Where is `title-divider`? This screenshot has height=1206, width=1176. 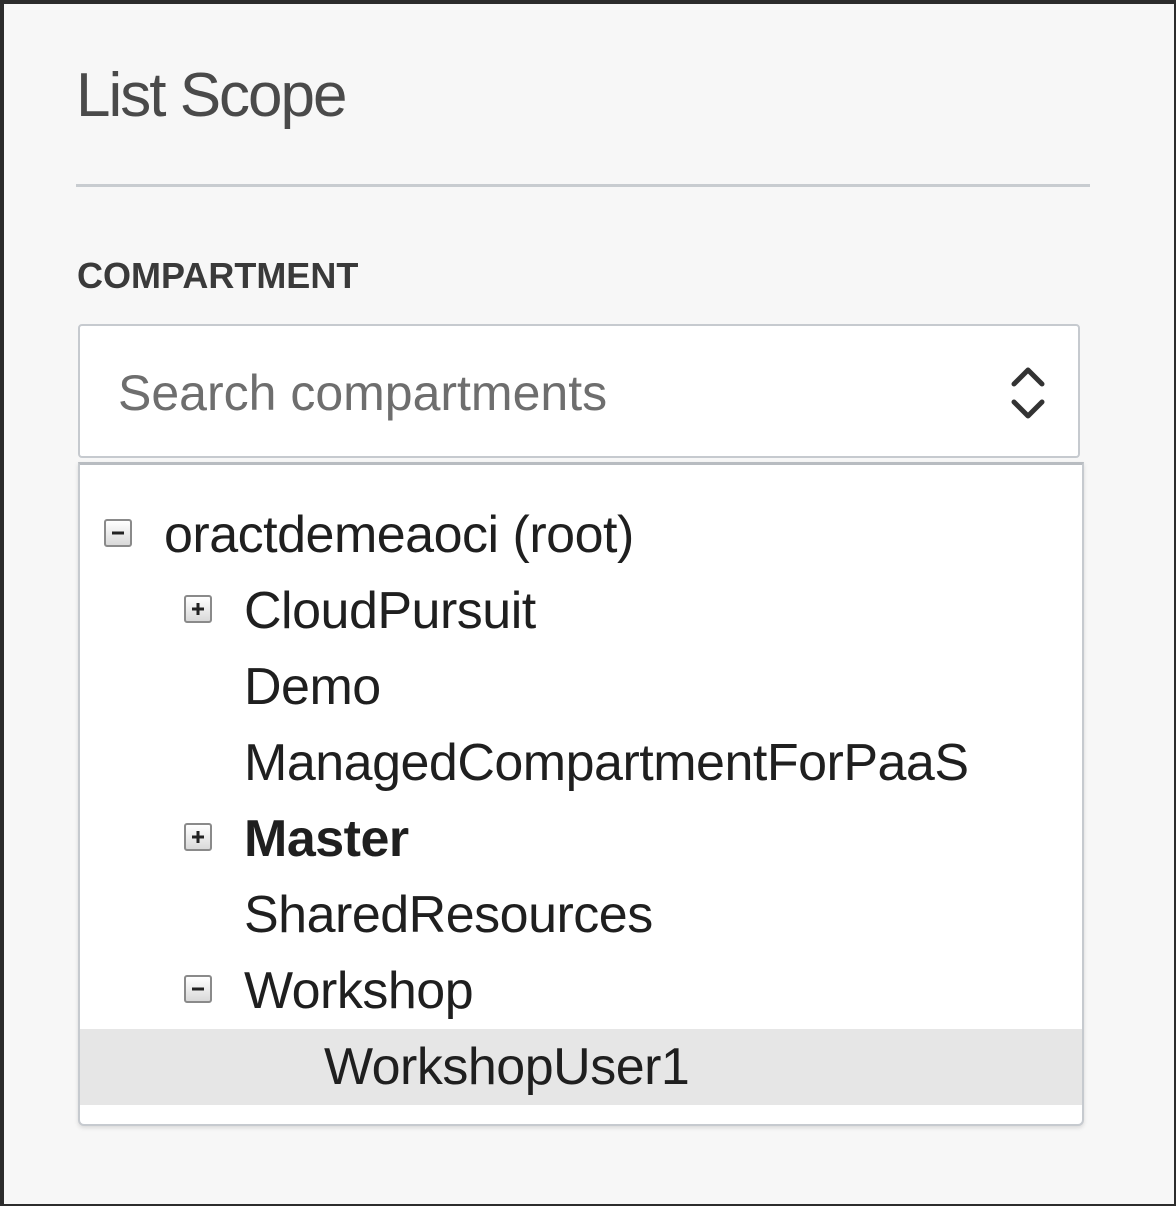 title-divider is located at coordinates (583, 185).